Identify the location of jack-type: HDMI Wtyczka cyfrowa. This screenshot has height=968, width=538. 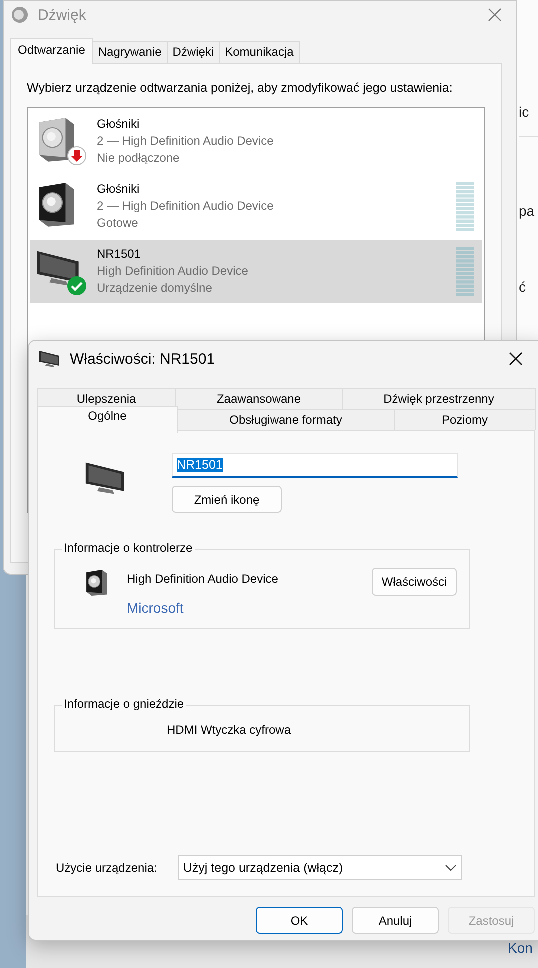
(229, 731).